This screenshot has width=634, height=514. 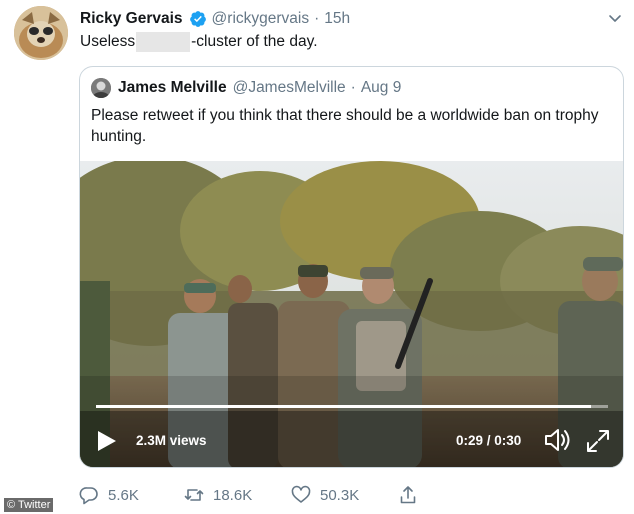 I want to click on video-views: 2.3M views, so click(x=171, y=440).